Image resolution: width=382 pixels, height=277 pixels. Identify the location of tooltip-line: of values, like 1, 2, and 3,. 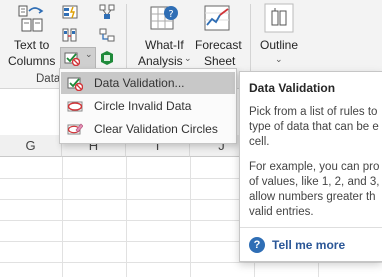
(314, 182).